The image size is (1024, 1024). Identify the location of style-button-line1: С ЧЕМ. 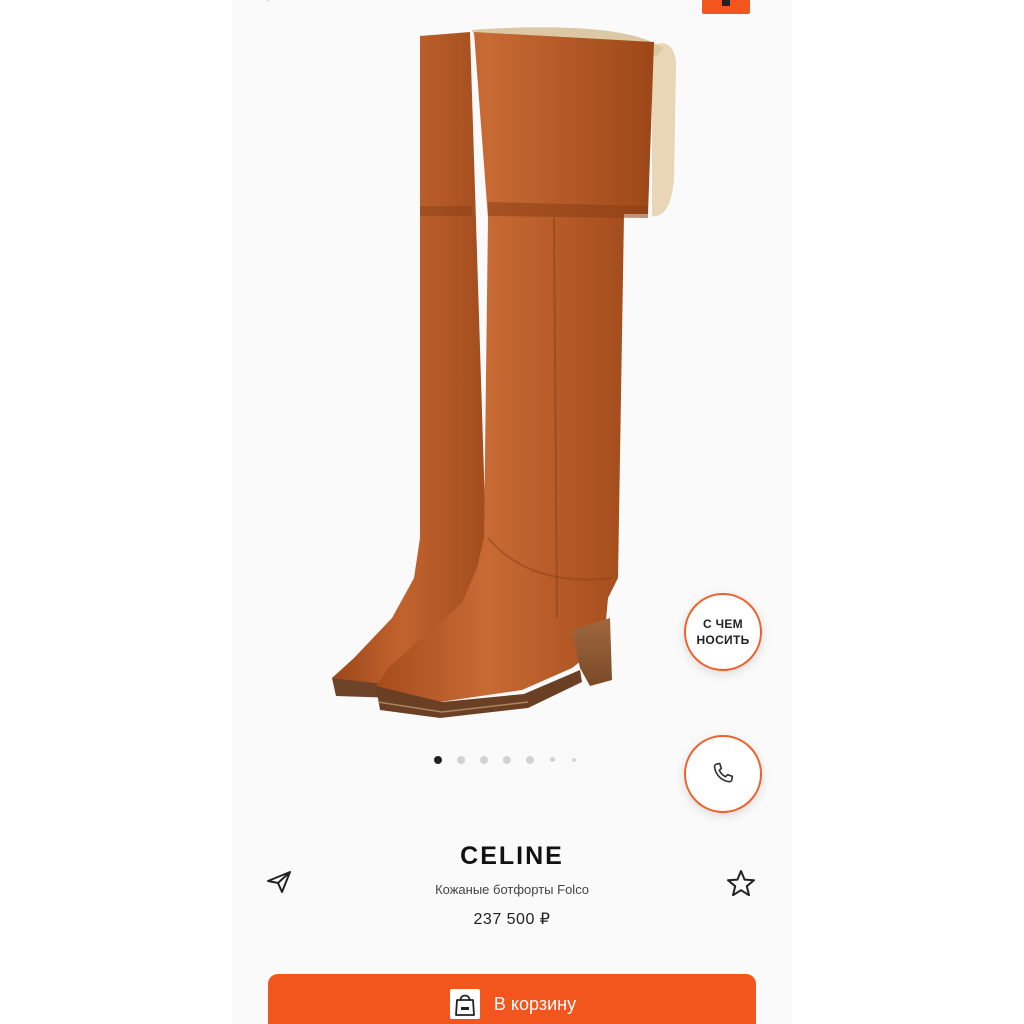
(723, 624).